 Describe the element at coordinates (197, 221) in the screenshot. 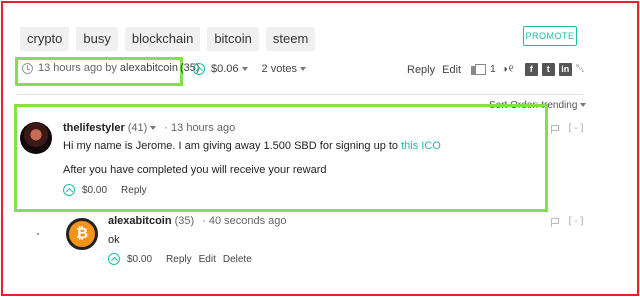

I see `comment-header: alexabitcoin (35) · 40 seconds ago` at that location.